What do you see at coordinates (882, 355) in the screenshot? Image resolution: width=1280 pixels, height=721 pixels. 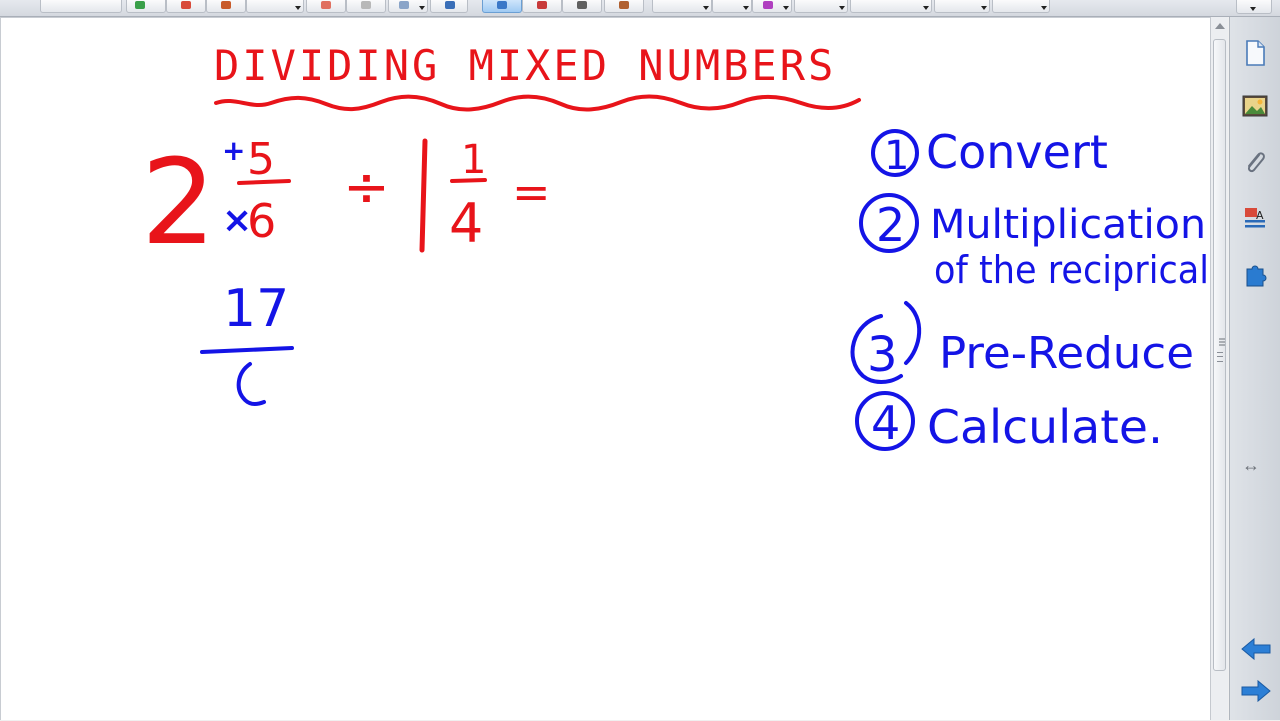 I see `step-3-number: 3` at bounding box center [882, 355].